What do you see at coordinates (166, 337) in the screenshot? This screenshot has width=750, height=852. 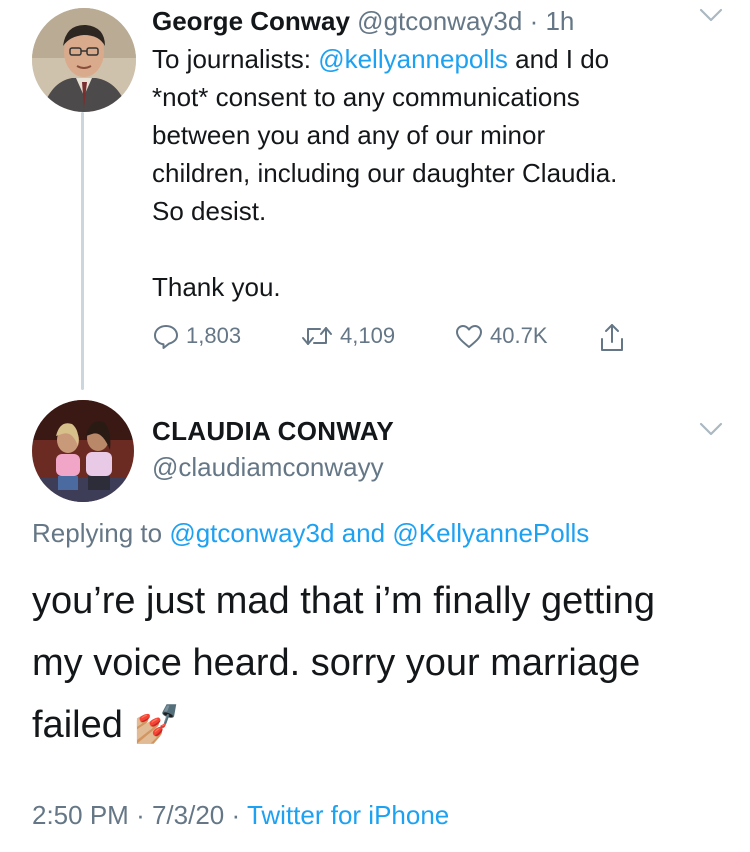 I see `reply-icon` at bounding box center [166, 337].